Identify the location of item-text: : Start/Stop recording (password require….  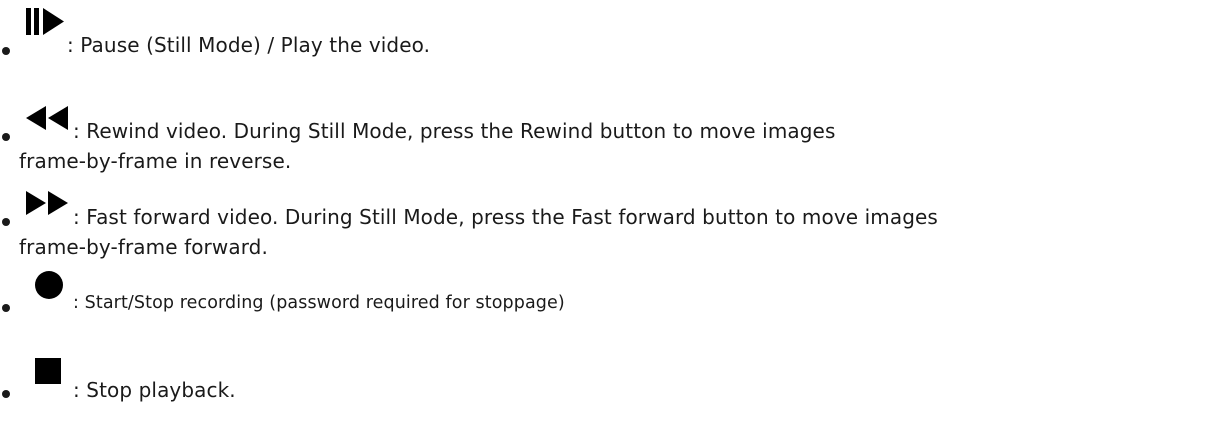
(319, 303).